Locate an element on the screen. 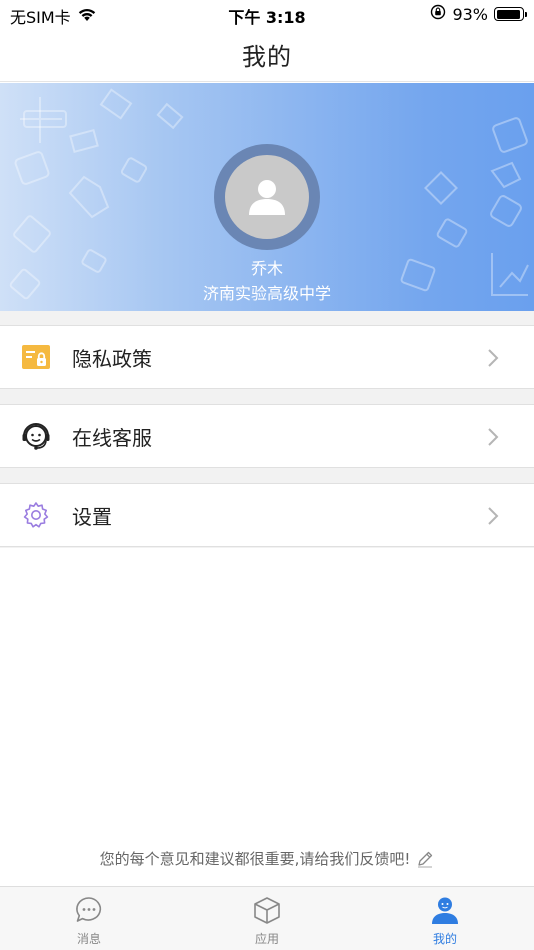 Image resolution: width=534 pixels, height=950 pixels. tab-messages: 消息 is located at coordinates (89, 918).